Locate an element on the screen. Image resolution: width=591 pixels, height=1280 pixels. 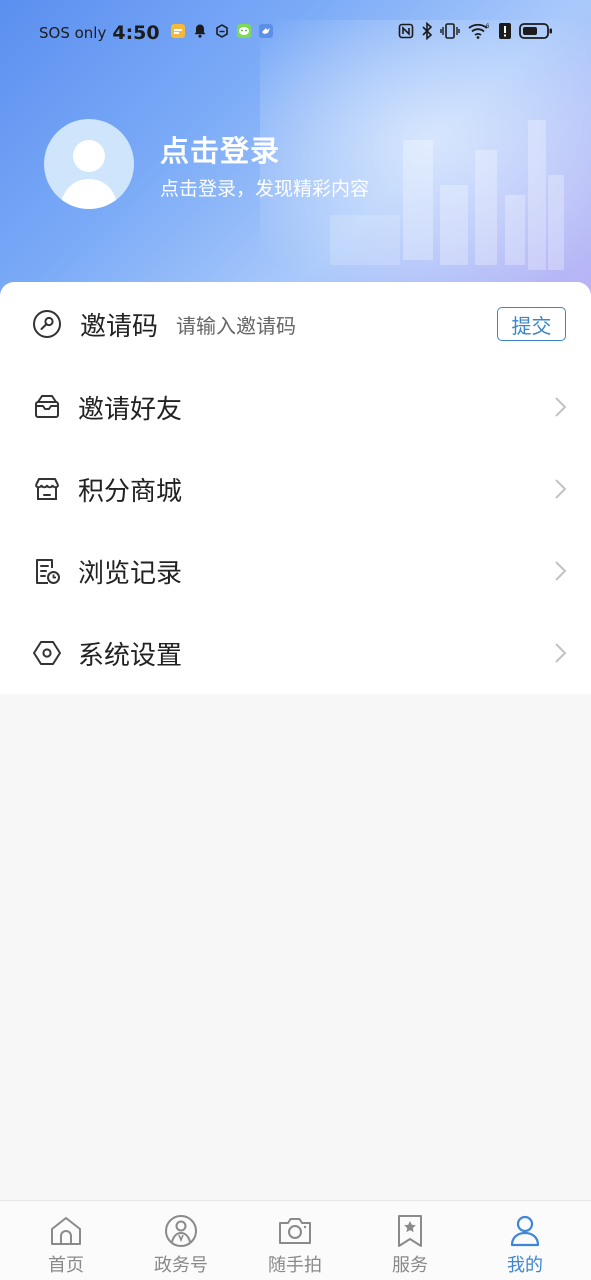
status-bar: SOS only 4:50 6 is located at coordinates (295, 33).